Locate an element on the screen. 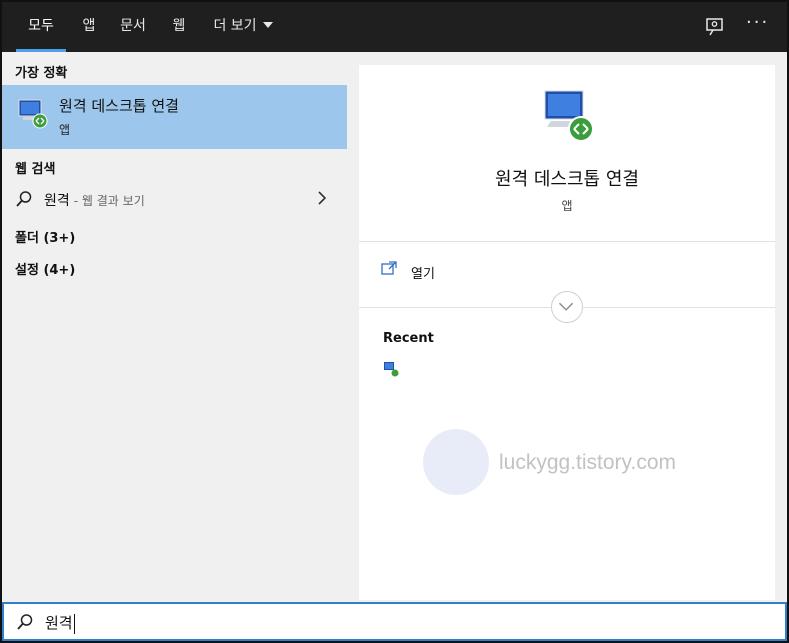 The width and height of the screenshot is (789, 643). tab-all: 모두 is located at coordinates (41, 27).